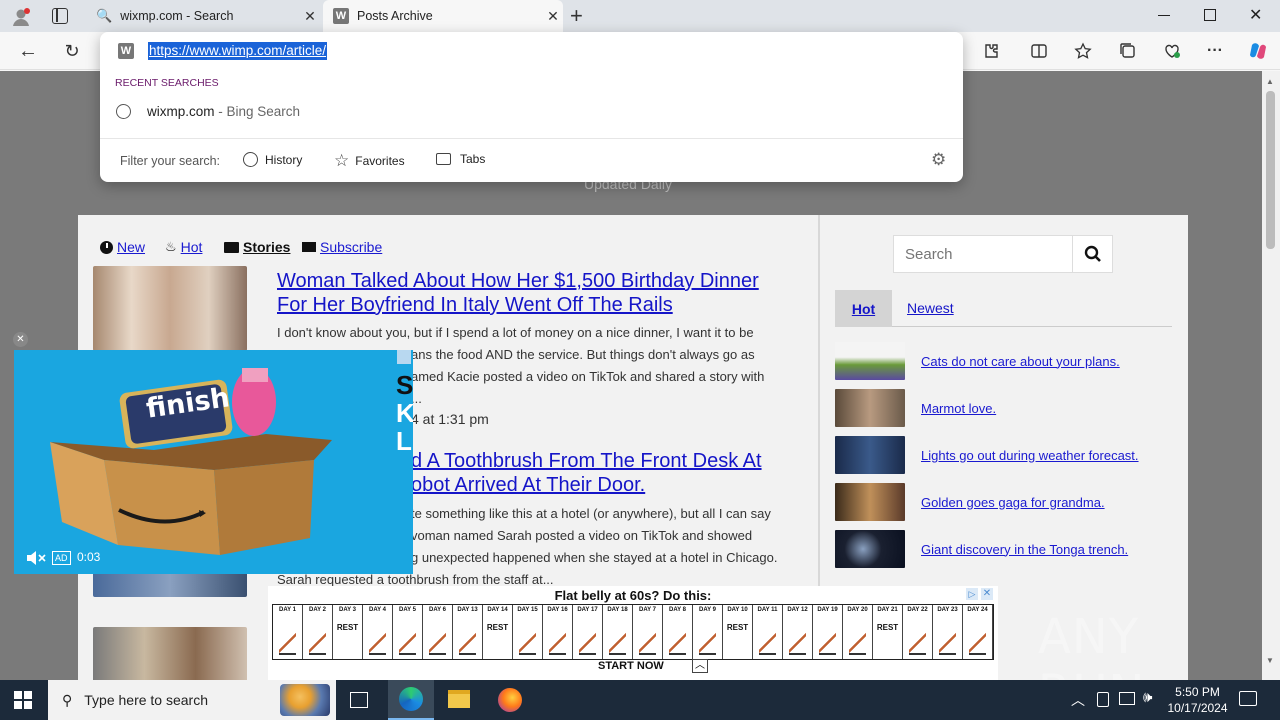 Image resolution: width=1280 pixels, height=720 pixels. I want to click on close-ad-icon: ✕, so click(987, 594).